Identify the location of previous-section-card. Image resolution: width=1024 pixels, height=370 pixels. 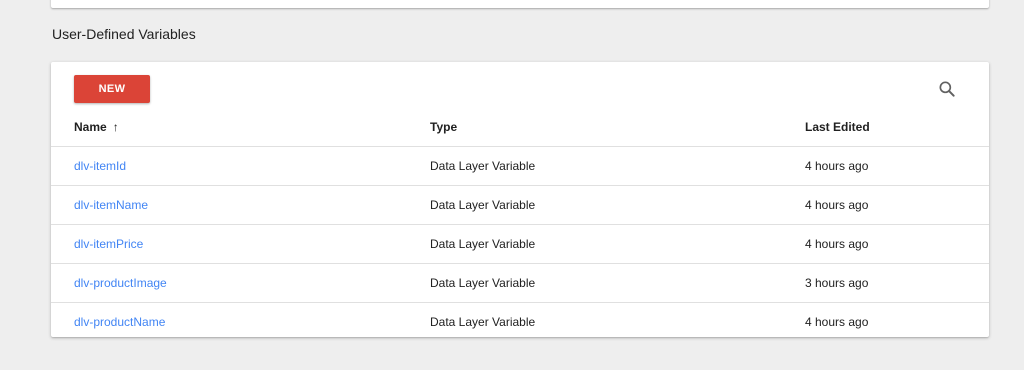
(520, 4).